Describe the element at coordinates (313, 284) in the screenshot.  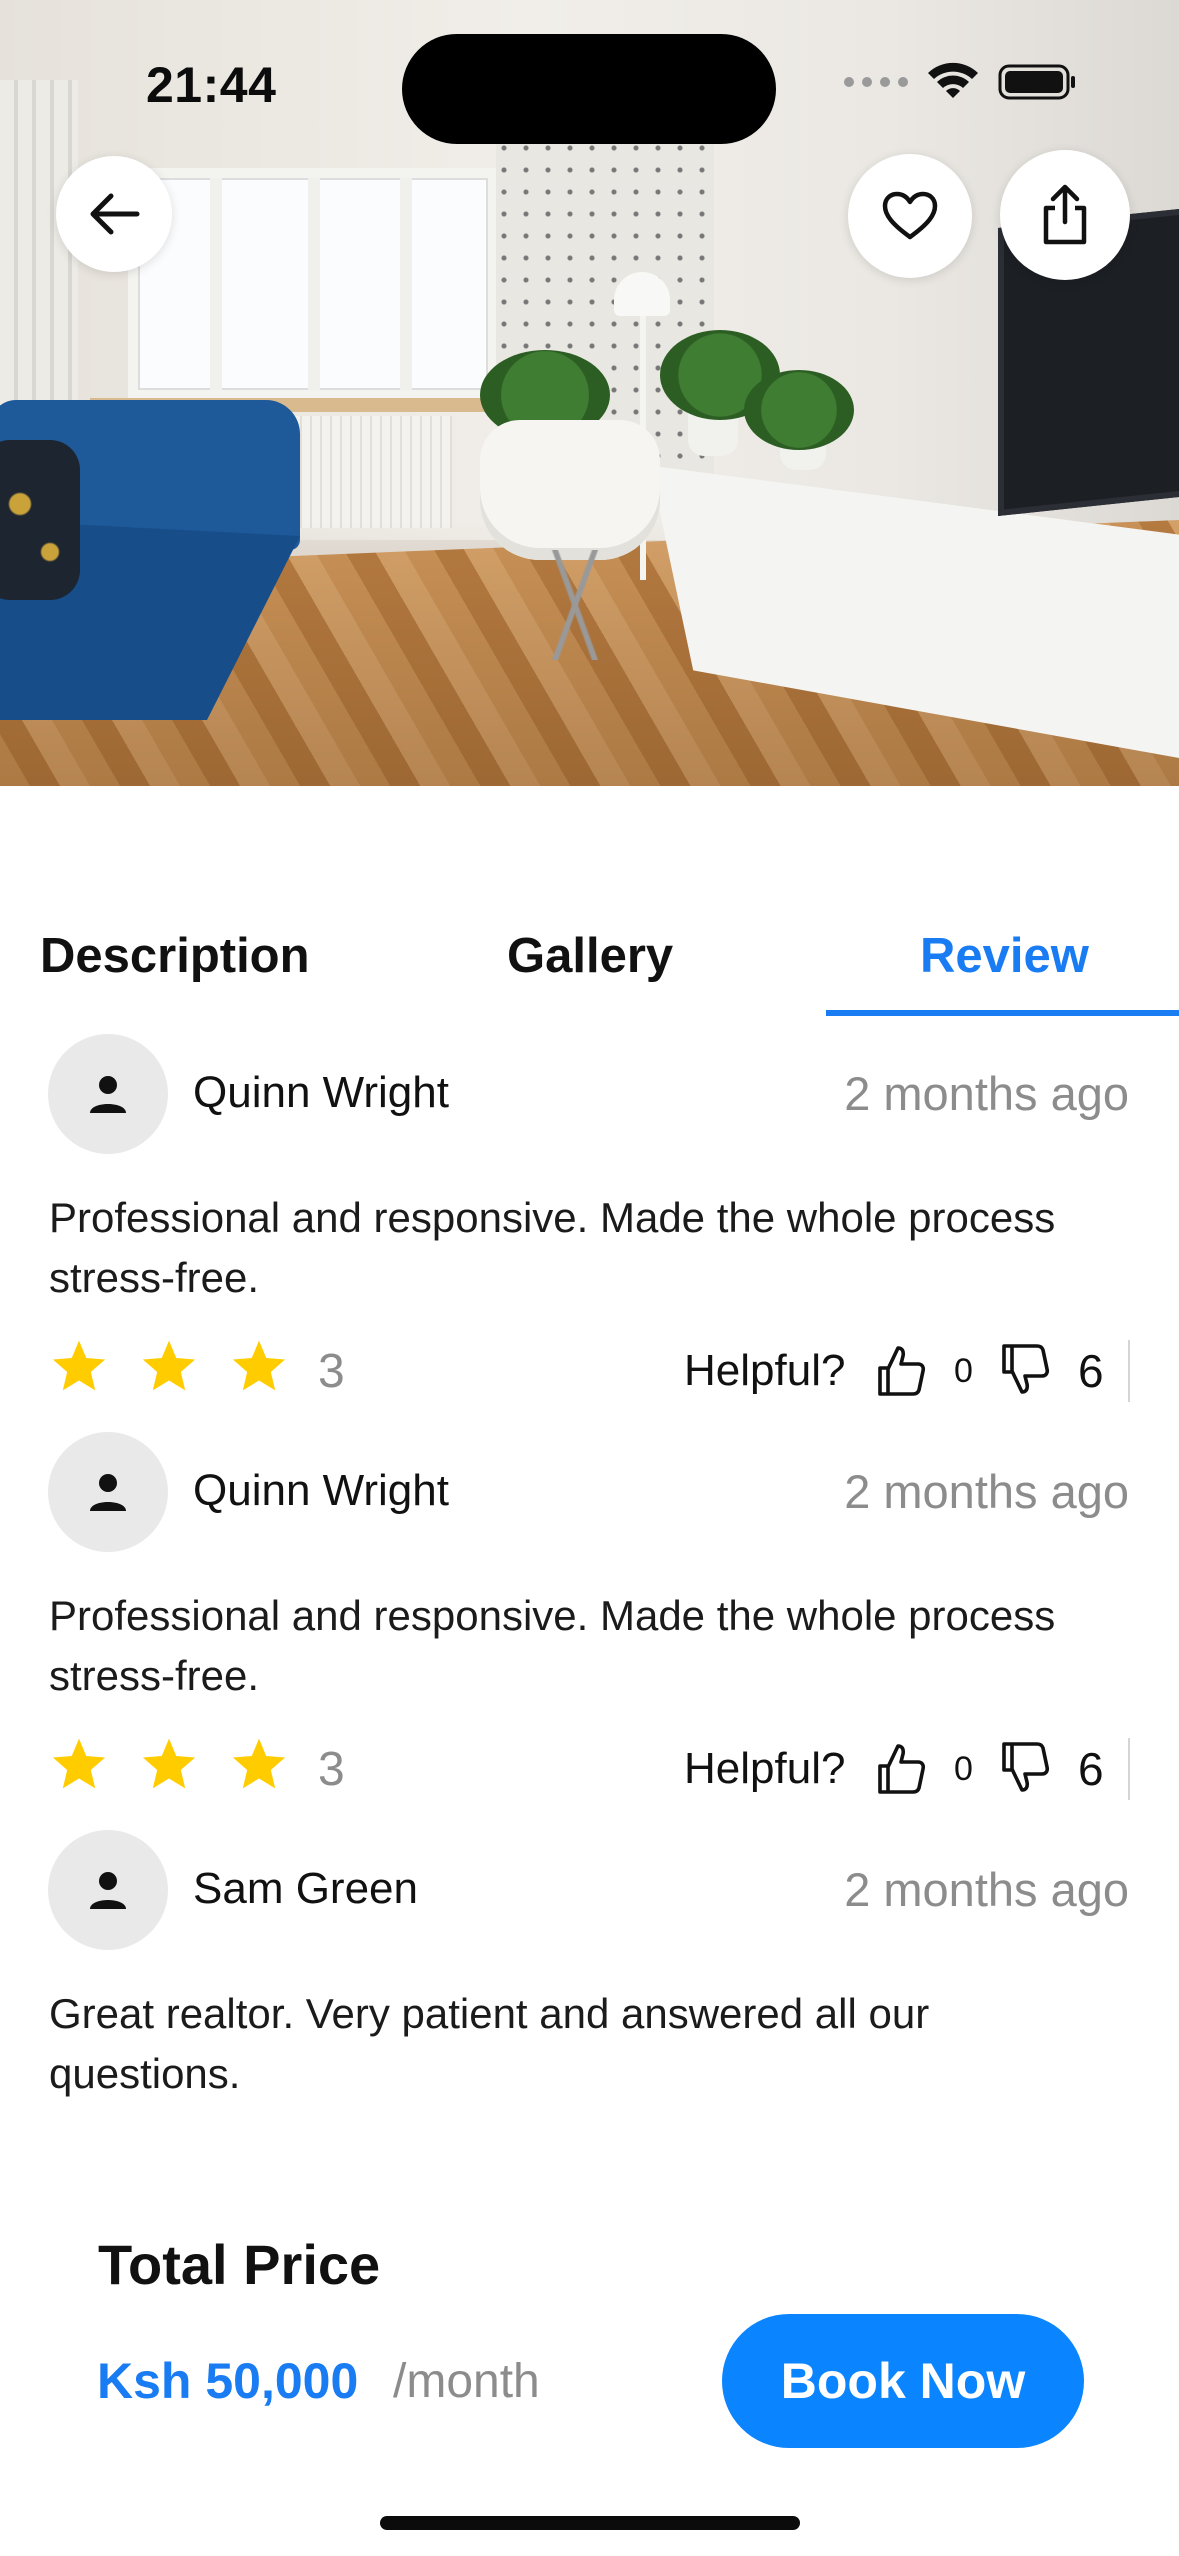
I see `photo-window` at that location.